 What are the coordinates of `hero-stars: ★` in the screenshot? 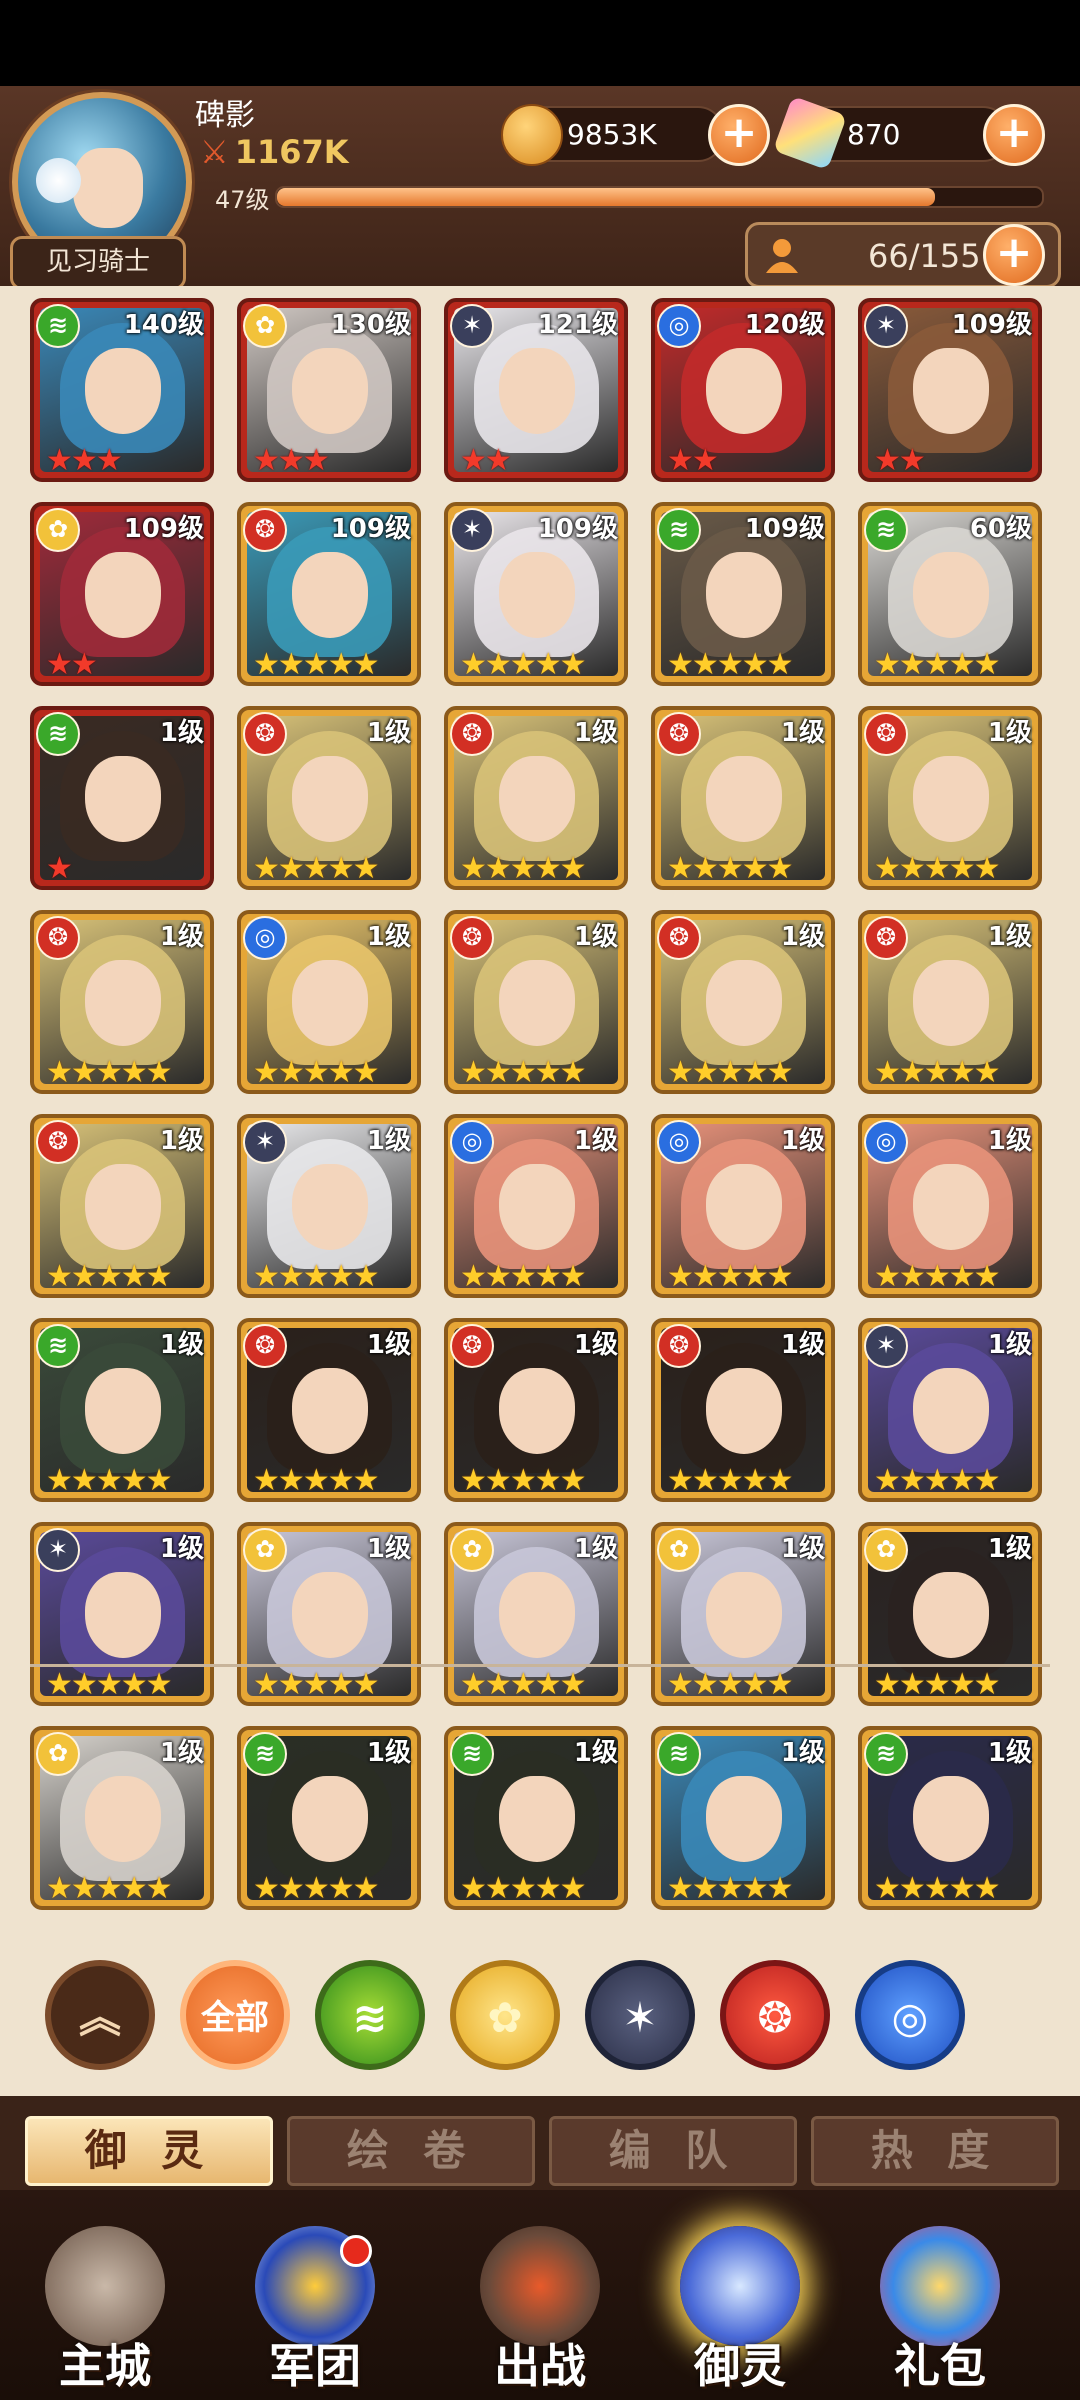 It's located at (122, 869).